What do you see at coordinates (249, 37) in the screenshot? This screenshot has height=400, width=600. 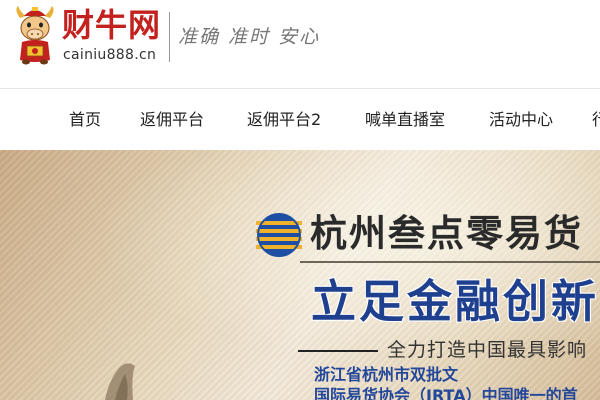 I see `slogan: 准确 准时 安心` at bounding box center [249, 37].